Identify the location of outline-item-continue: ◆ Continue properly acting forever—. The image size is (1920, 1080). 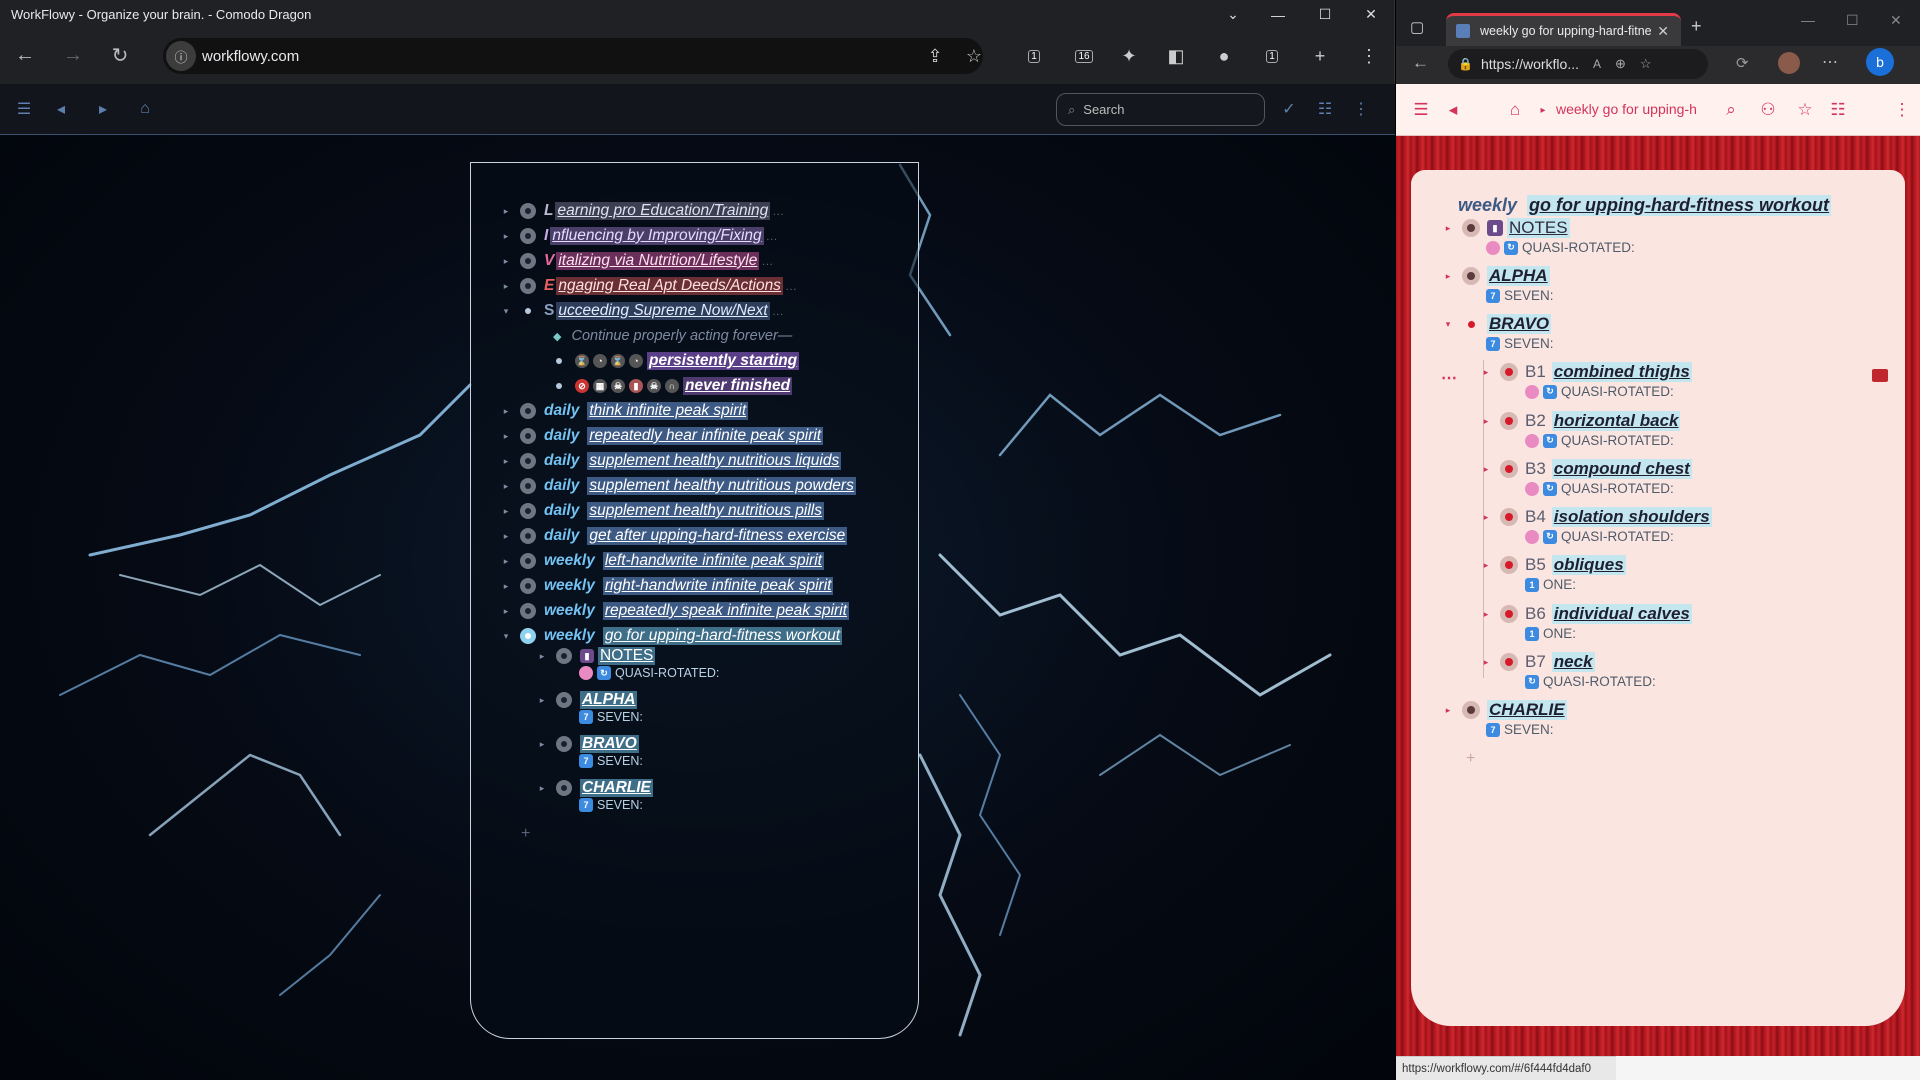
(672, 336).